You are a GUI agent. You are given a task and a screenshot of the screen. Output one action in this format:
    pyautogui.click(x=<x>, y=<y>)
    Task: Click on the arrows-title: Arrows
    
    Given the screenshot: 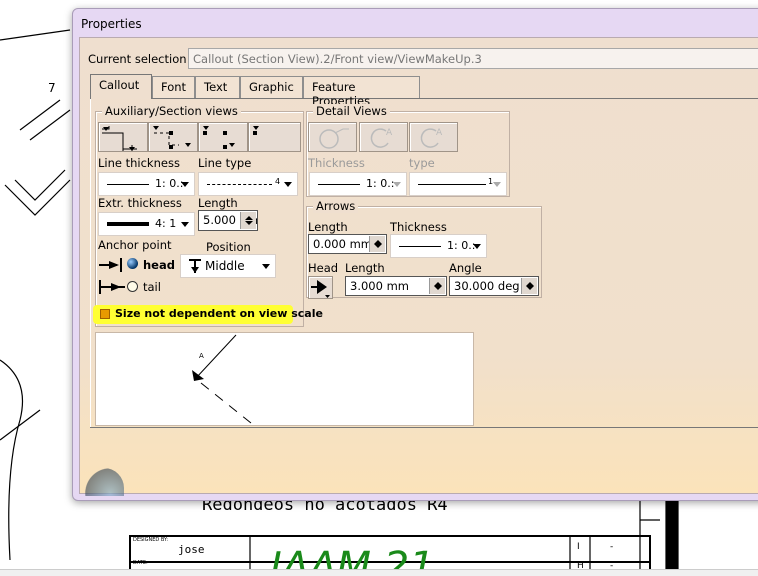 What is the action you would take?
    pyautogui.click(x=336, y=206)
    